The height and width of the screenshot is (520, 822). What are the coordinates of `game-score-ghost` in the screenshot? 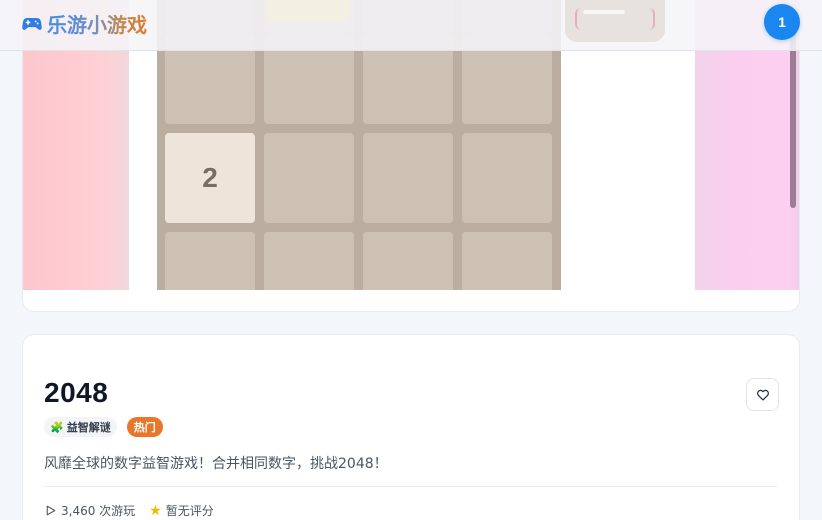 It's located at (615, 21).